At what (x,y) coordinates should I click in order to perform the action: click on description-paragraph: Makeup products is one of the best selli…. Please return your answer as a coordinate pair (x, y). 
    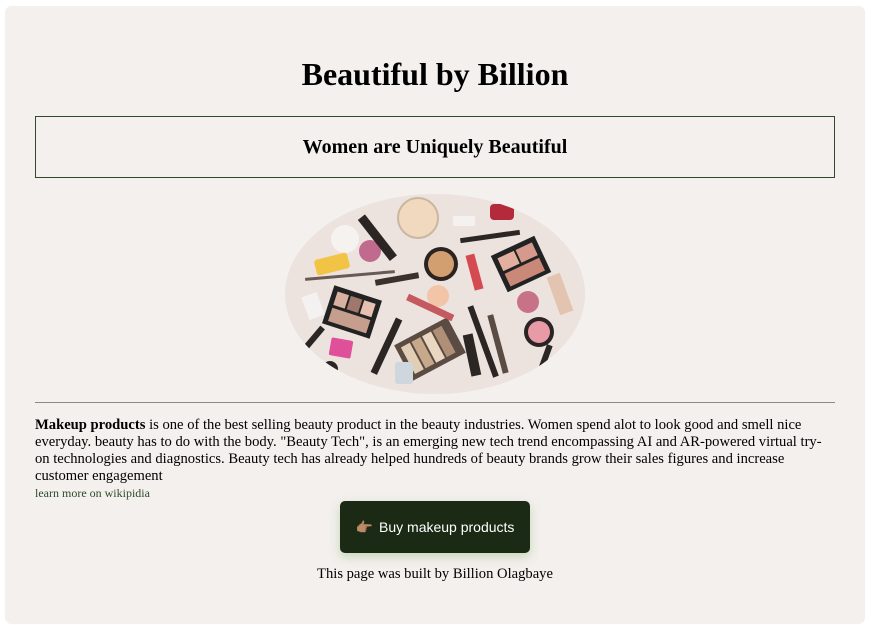
    Looking at the image, I should click on (435, 451).